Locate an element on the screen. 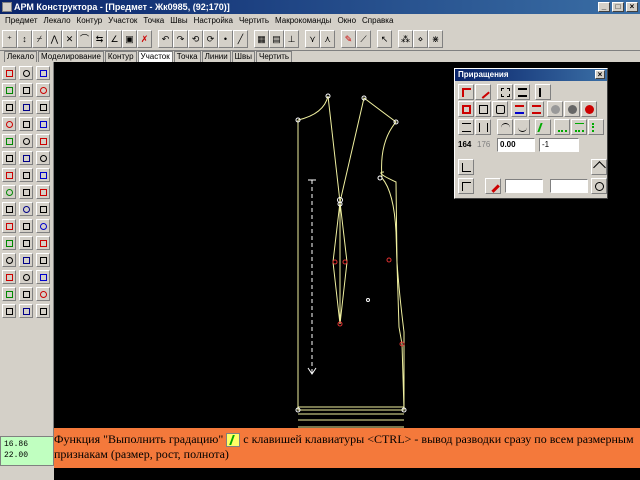  panel-size-2-icon is located at coordinates (483, 109).